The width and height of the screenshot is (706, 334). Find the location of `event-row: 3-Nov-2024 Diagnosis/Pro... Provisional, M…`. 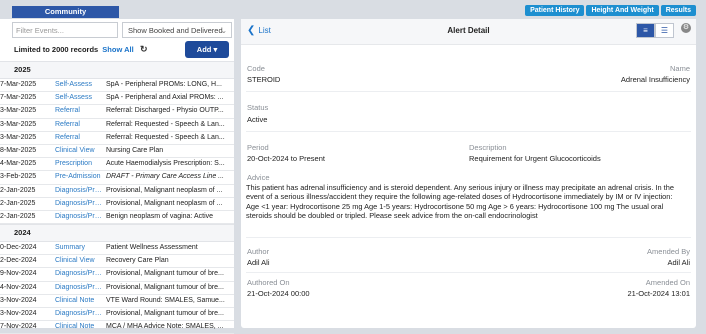

event-row: 3-Nov-2024 Diagnosis/Pro... Provisional, M… is located at coordinates (117, 315).